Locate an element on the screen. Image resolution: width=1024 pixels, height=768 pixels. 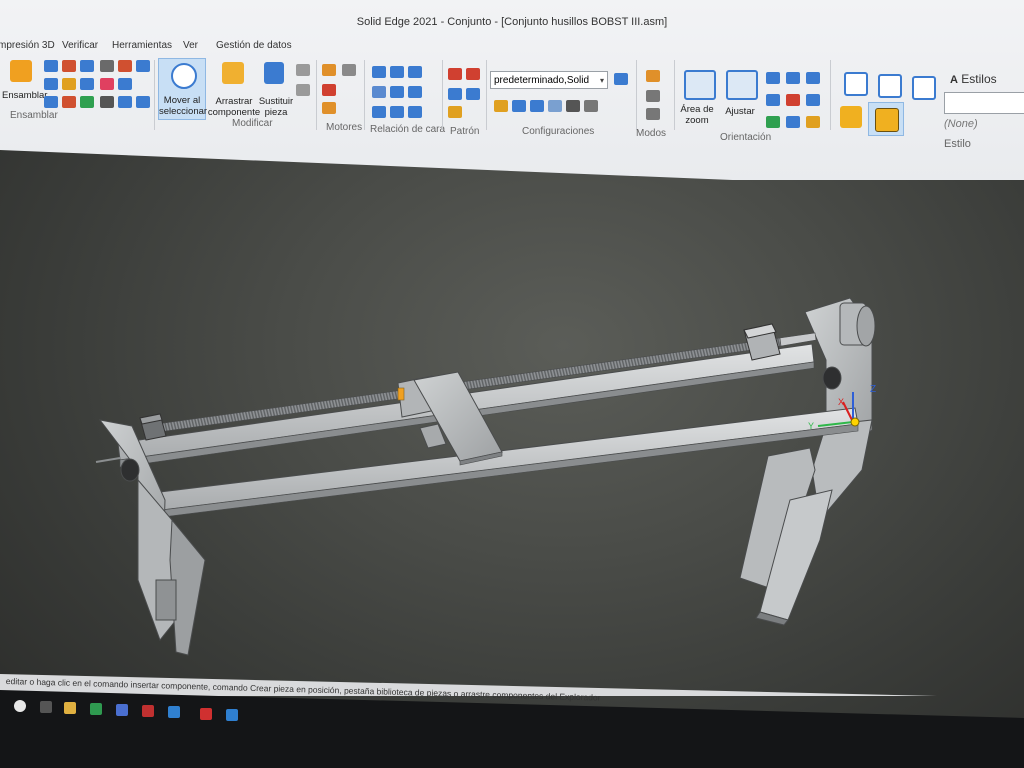
camera-icon is located at coordinates (573, 106).